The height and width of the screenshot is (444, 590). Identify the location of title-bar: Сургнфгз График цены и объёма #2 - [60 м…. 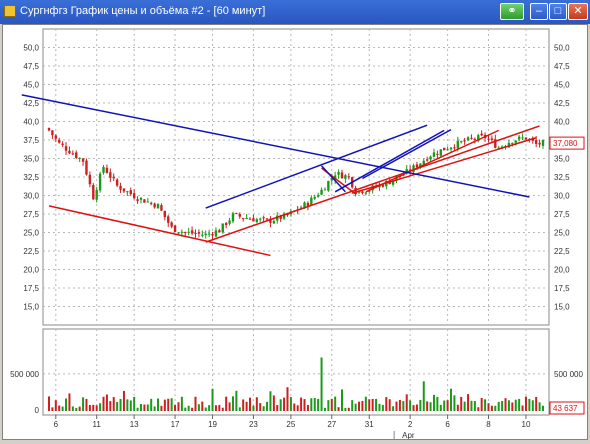
(295, 12).